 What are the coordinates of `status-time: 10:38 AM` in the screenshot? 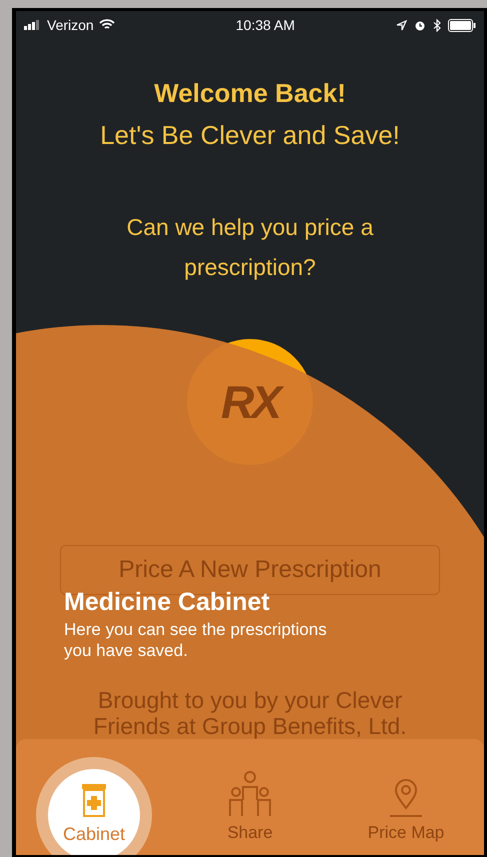 It's located at (265, 25).